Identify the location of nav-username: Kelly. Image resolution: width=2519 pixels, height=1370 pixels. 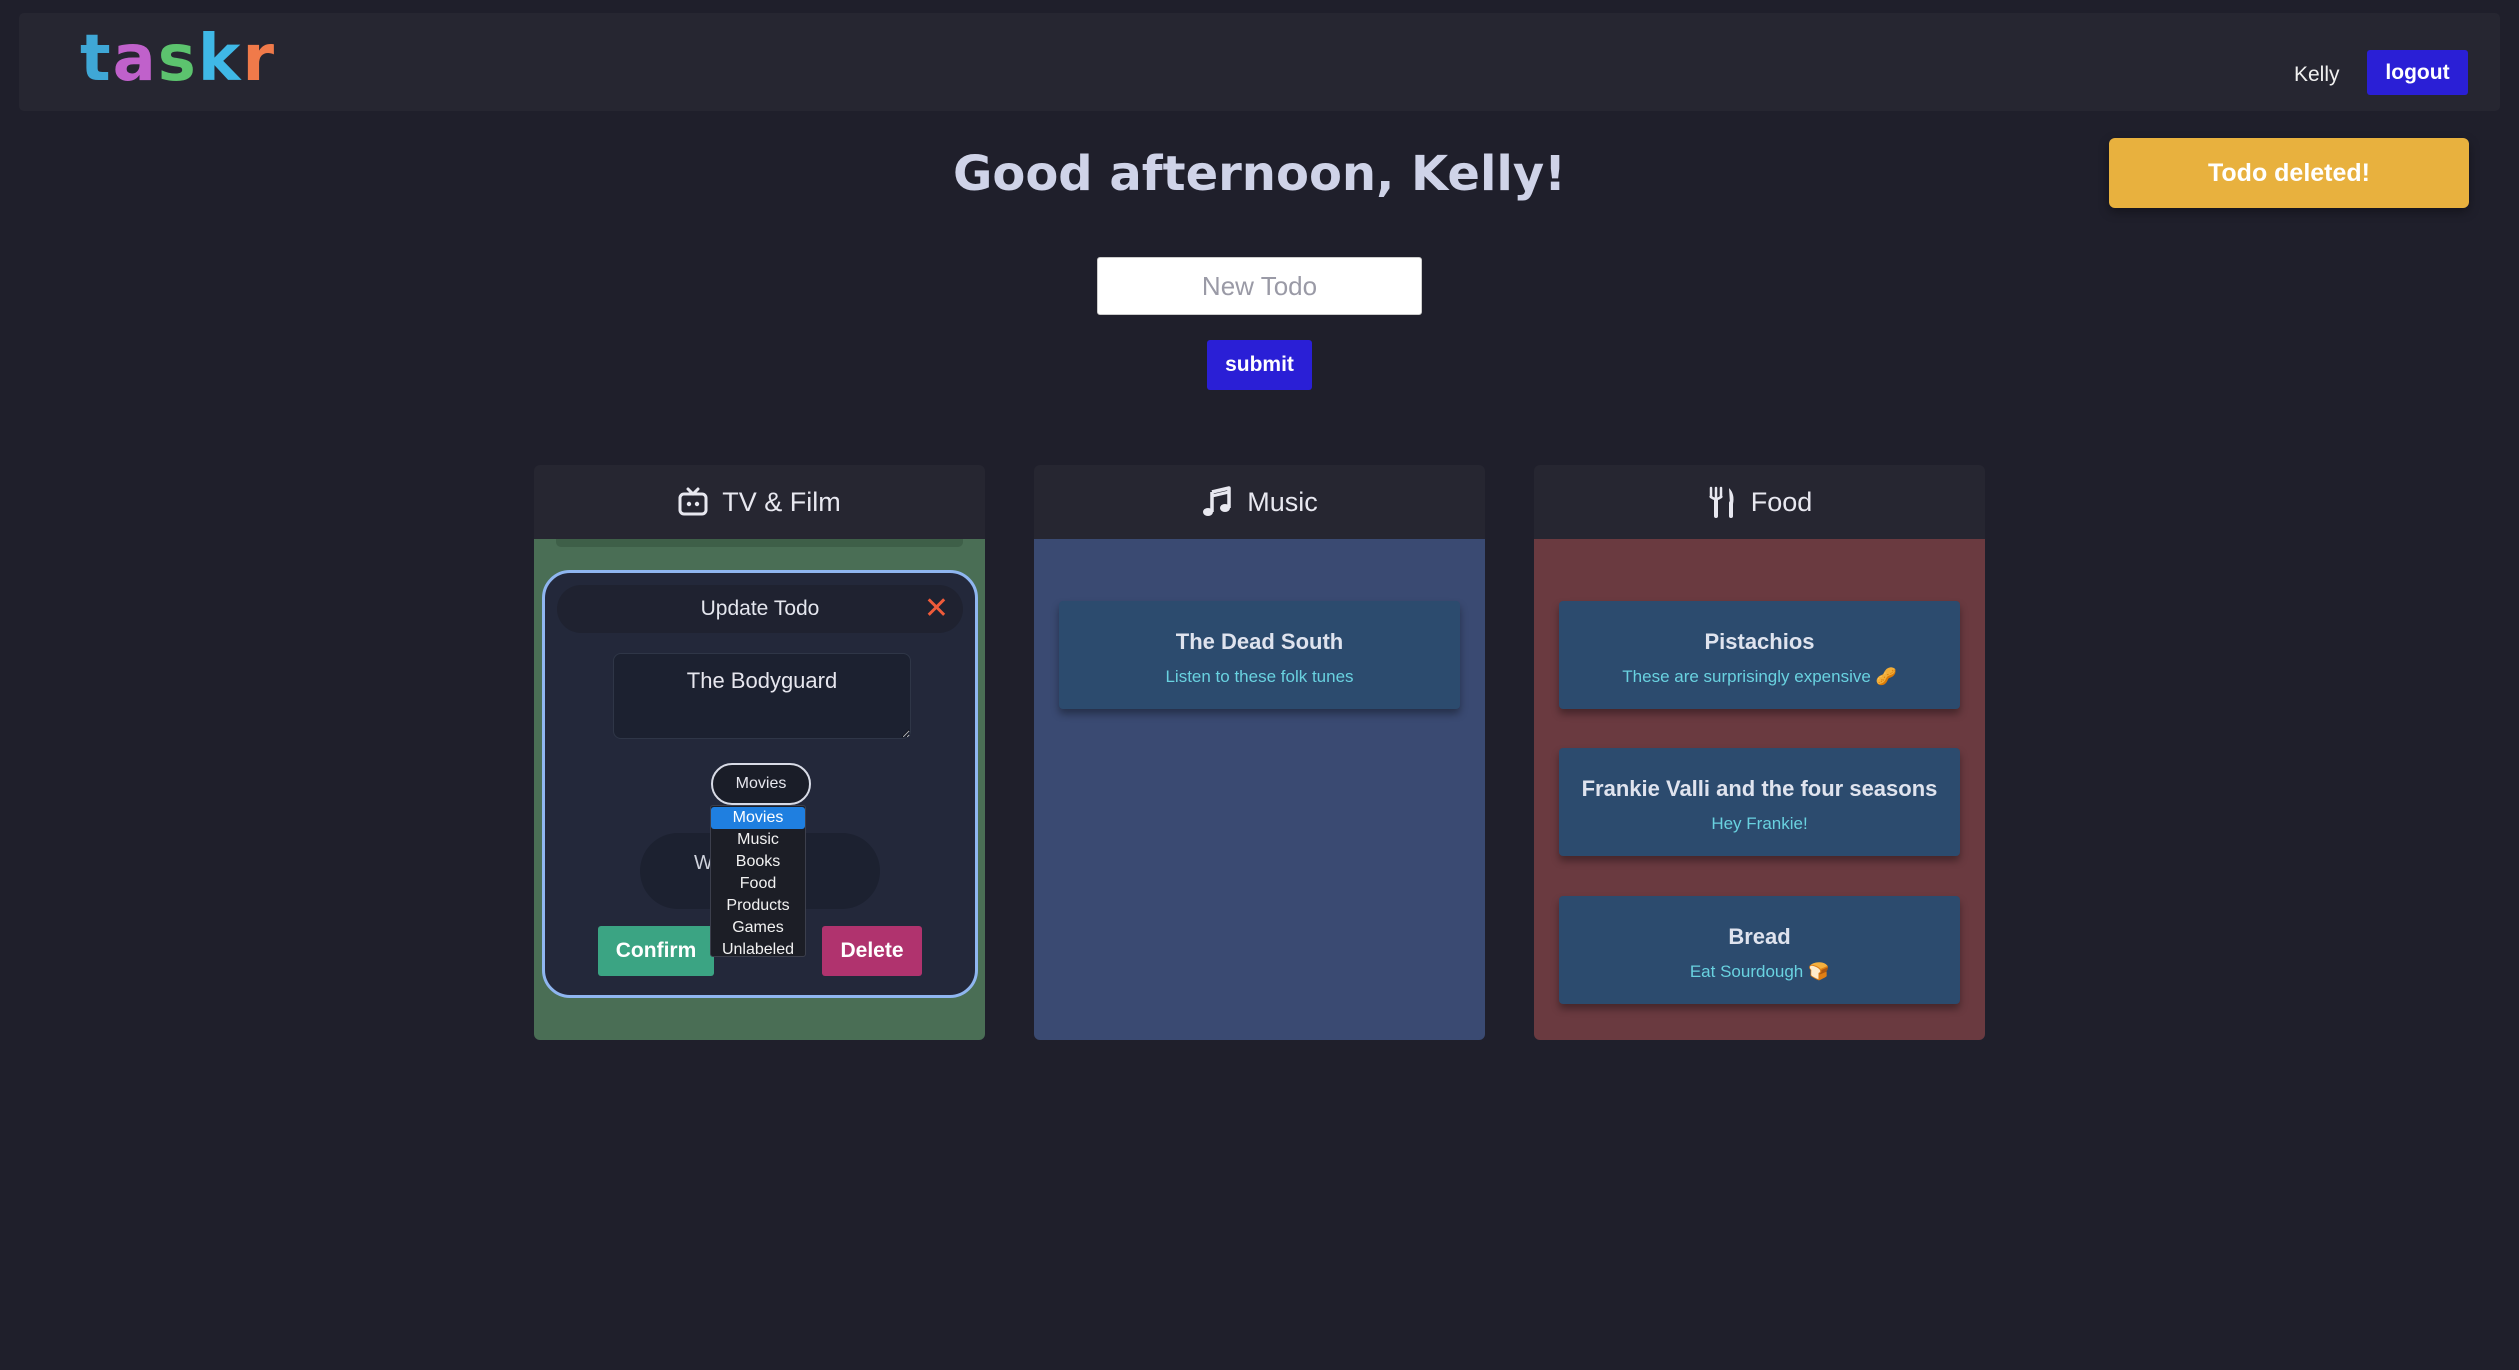
(2317, 74).